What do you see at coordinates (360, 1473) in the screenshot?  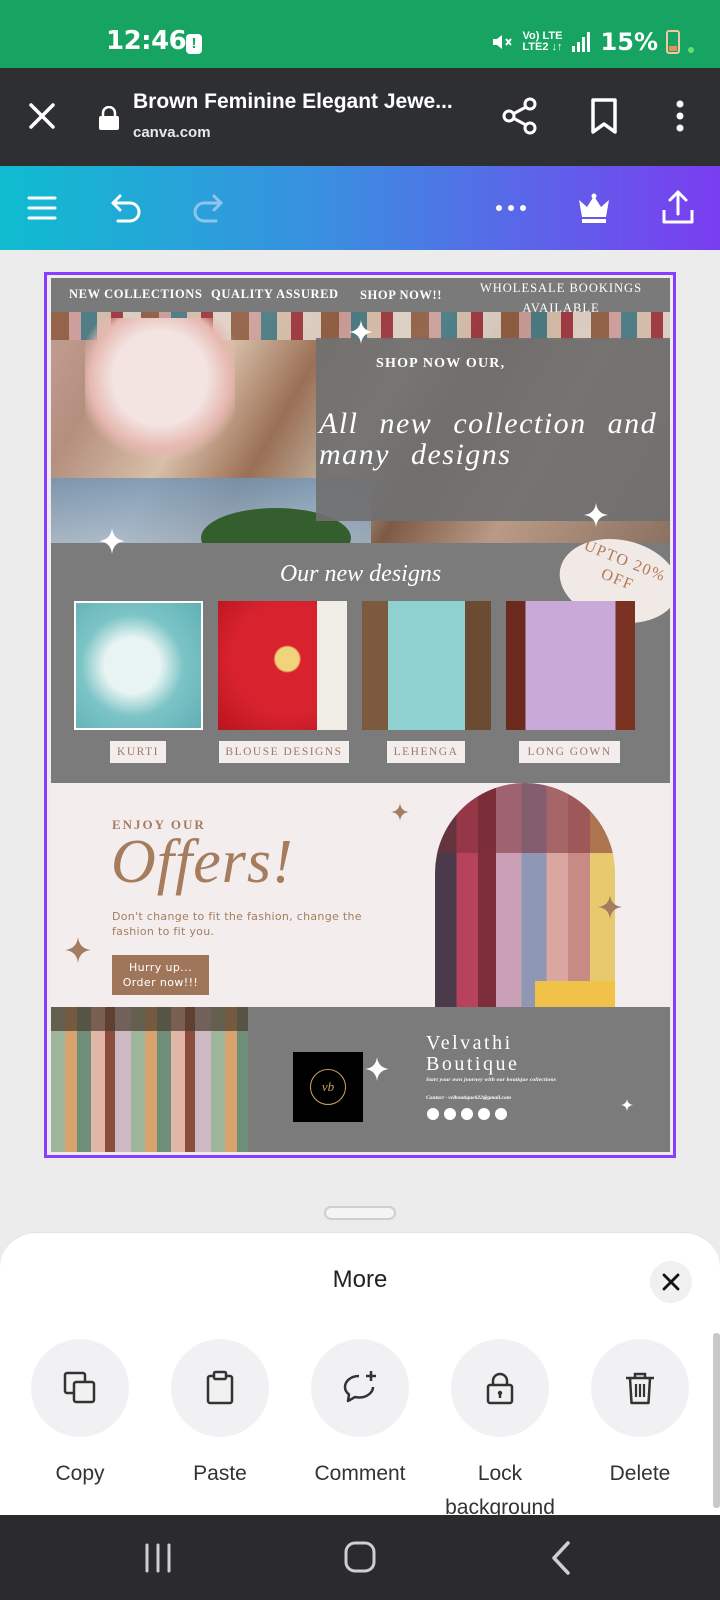 I see `comment-label: Comment` at bounding box center [360, 1473].